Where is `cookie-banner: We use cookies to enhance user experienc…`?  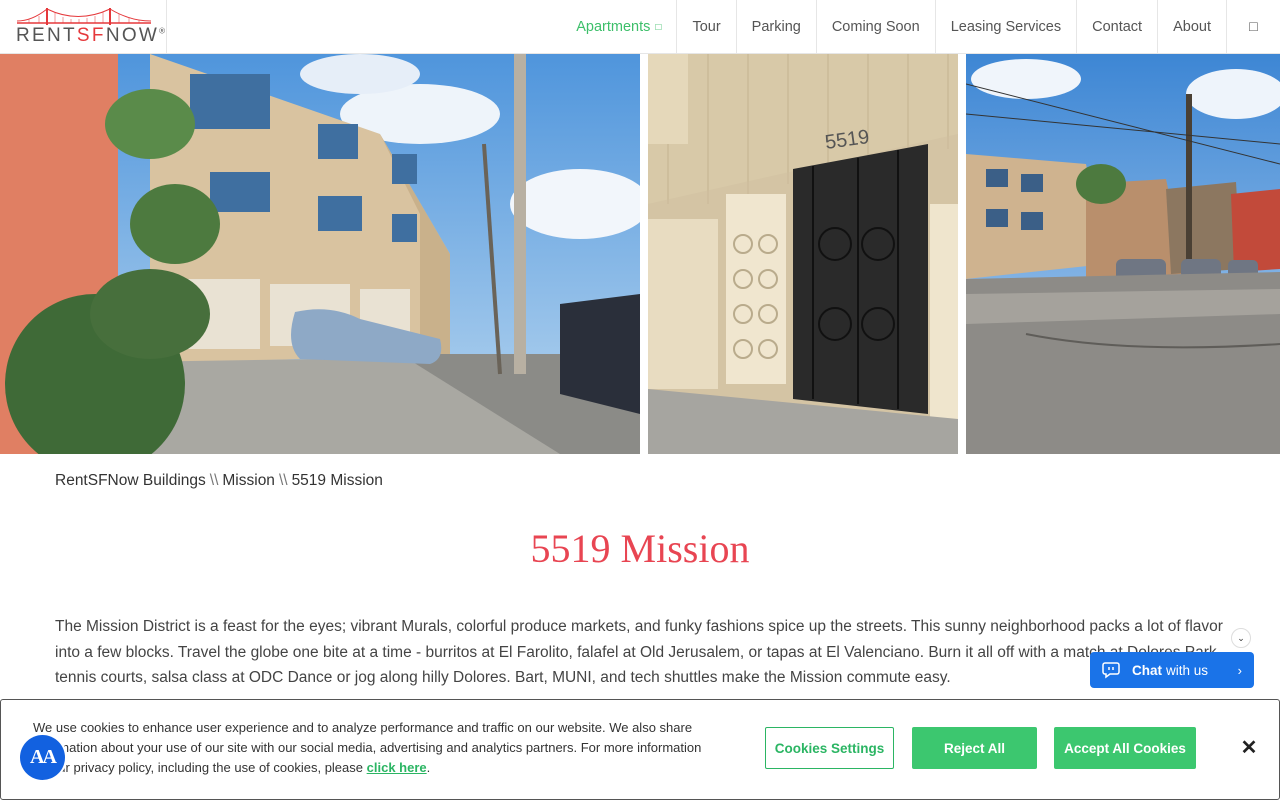
cookie-banner: We use cookies to enhance user experienc… is located at coordinates (640, 749).